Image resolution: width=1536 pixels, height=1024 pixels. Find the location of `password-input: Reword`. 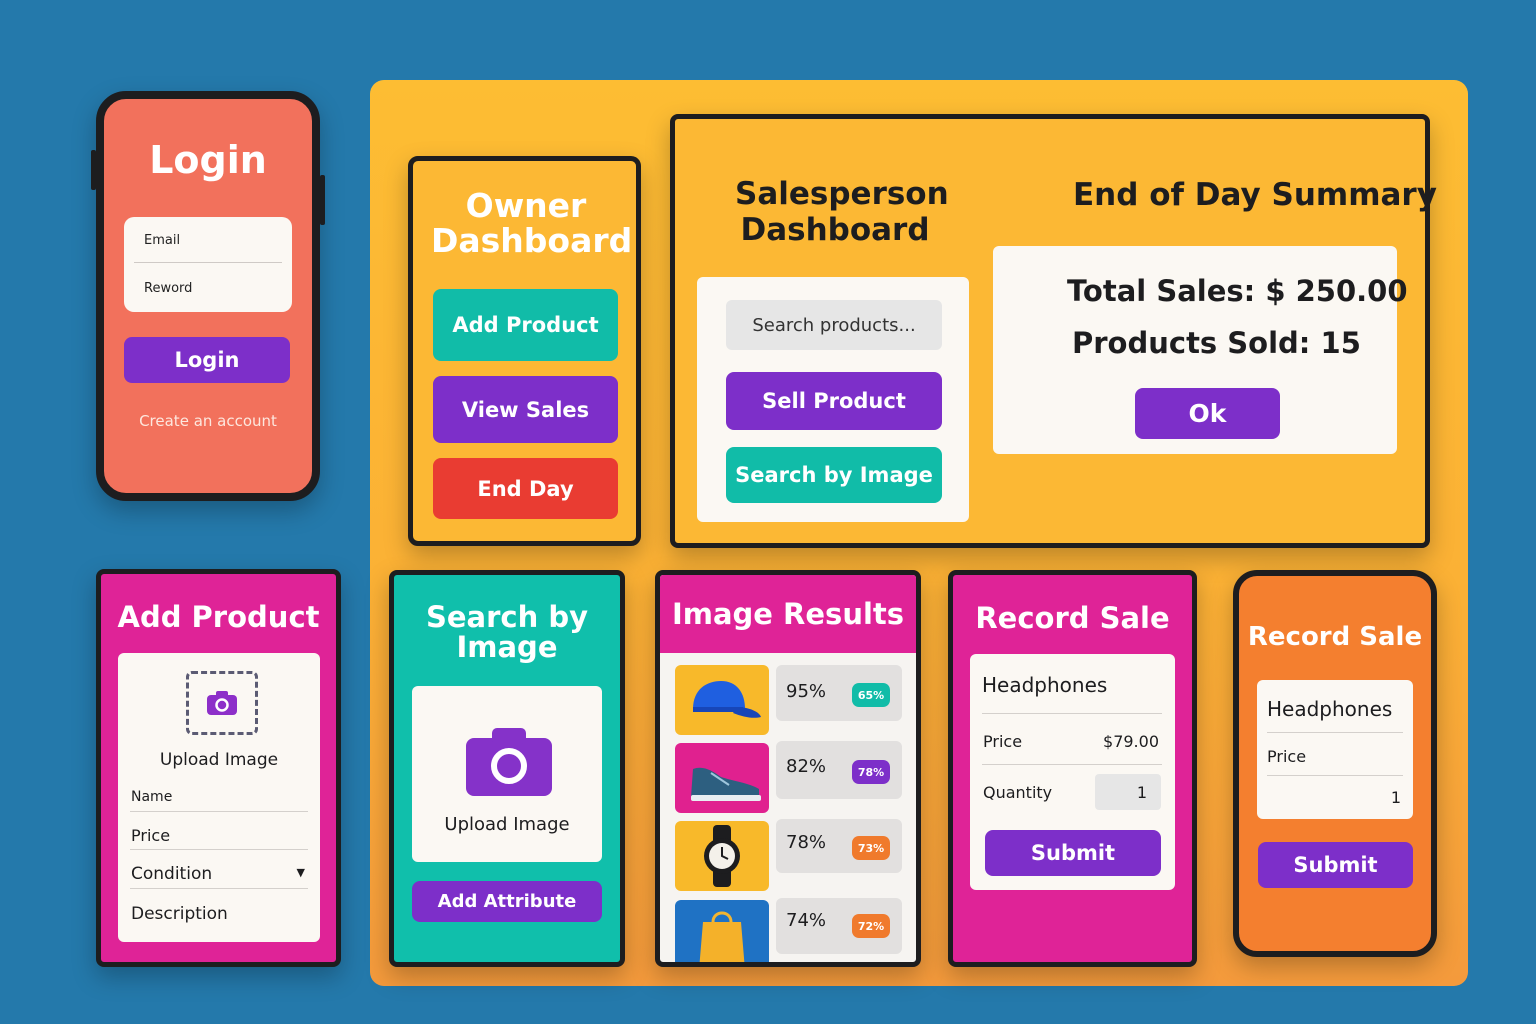

password-input: Reword is located at coordinates (168, 288).